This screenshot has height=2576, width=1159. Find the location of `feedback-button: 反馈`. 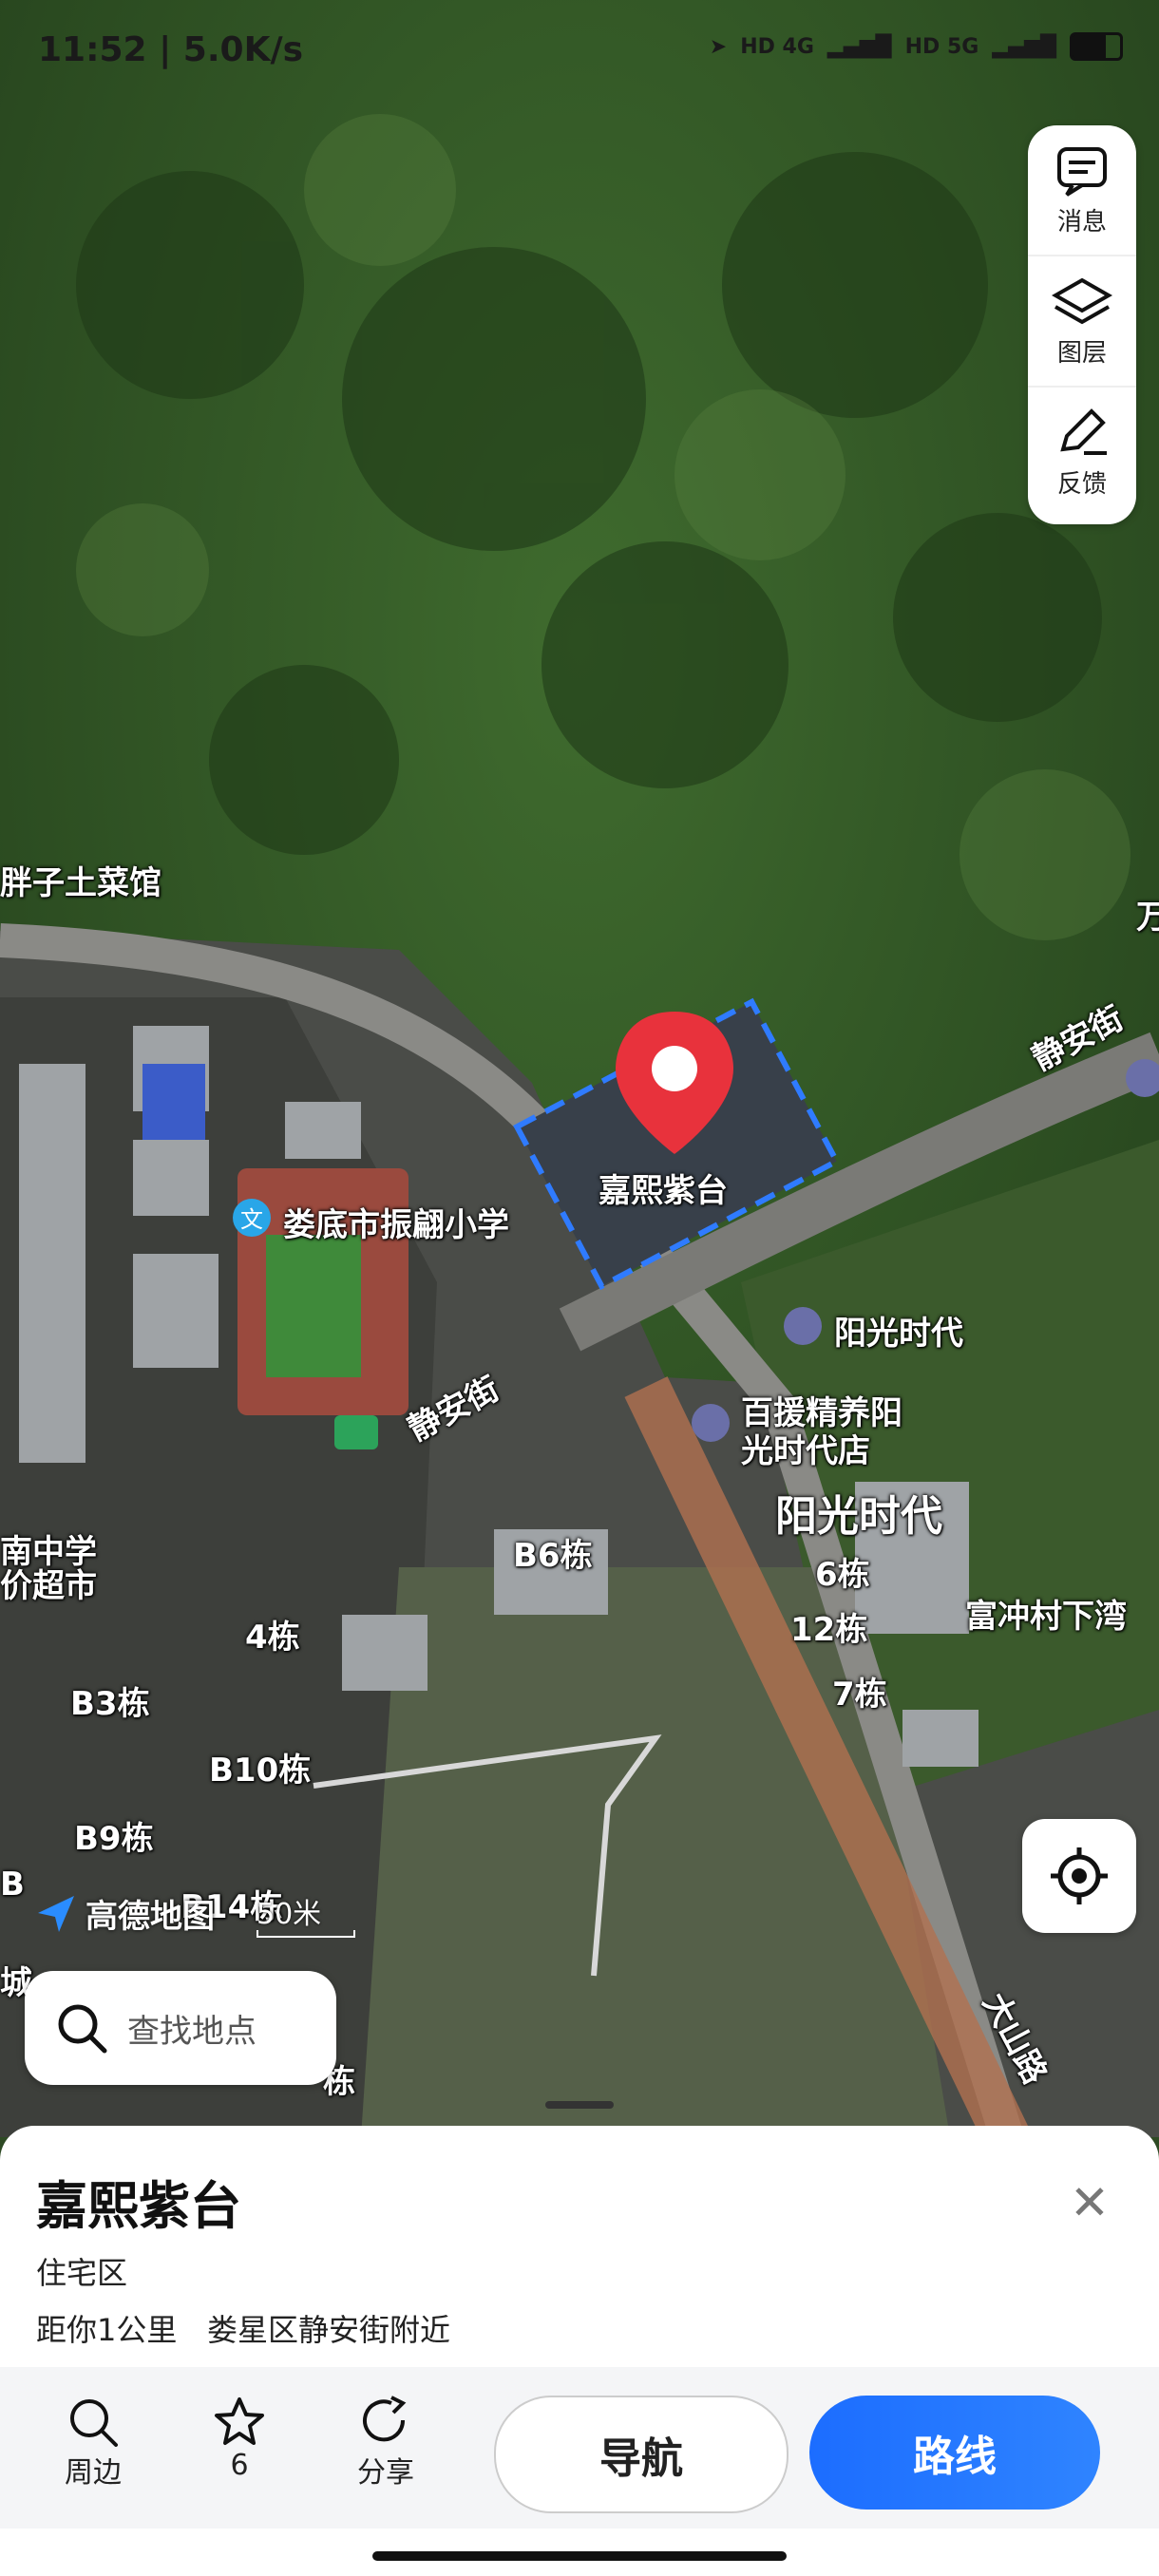

feedback-button: 反馈 is located at coordinates (1082, 452).